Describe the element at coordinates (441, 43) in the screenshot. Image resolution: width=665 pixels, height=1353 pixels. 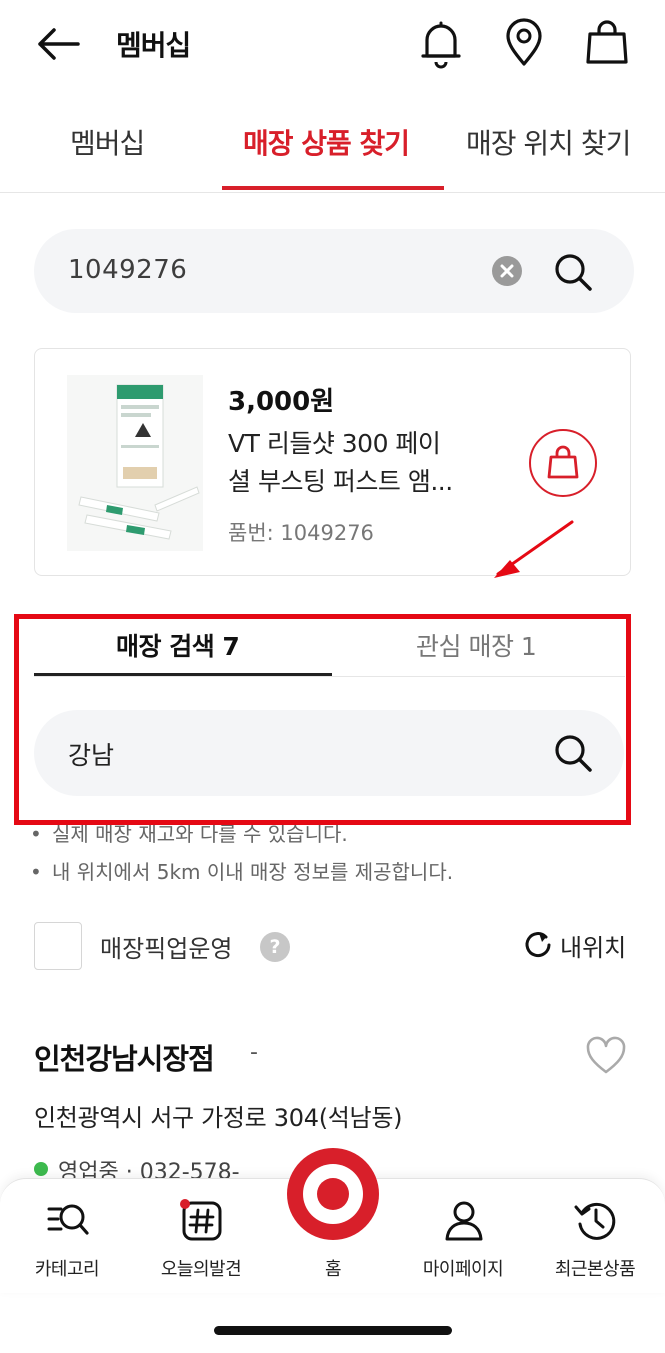
I see `bell-icon` at that location.